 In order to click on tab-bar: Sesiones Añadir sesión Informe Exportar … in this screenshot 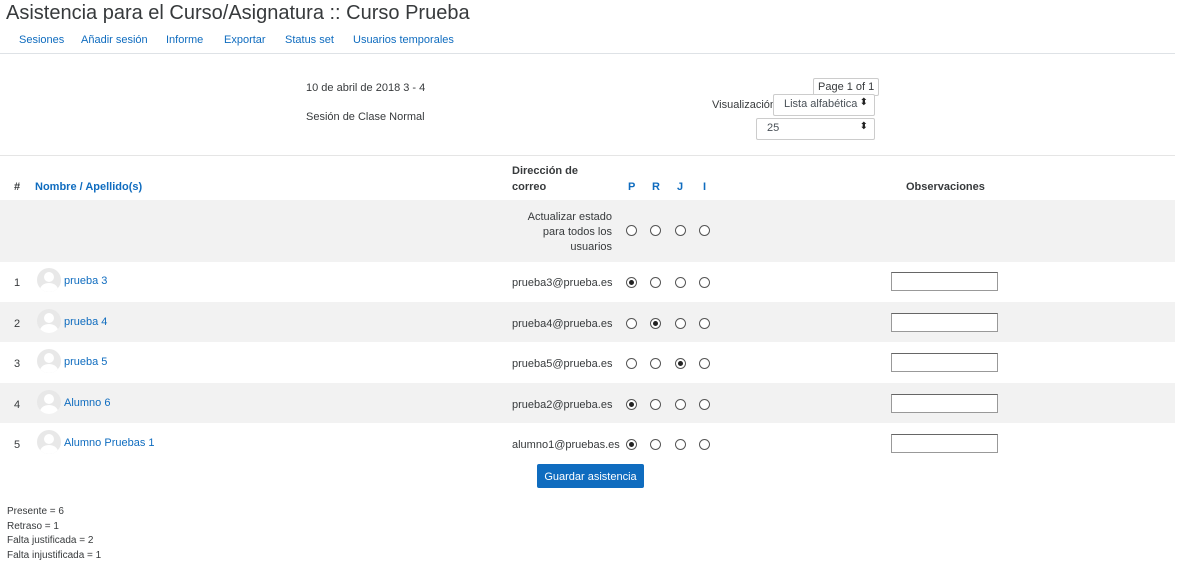, I will do `click(587, 44)`.